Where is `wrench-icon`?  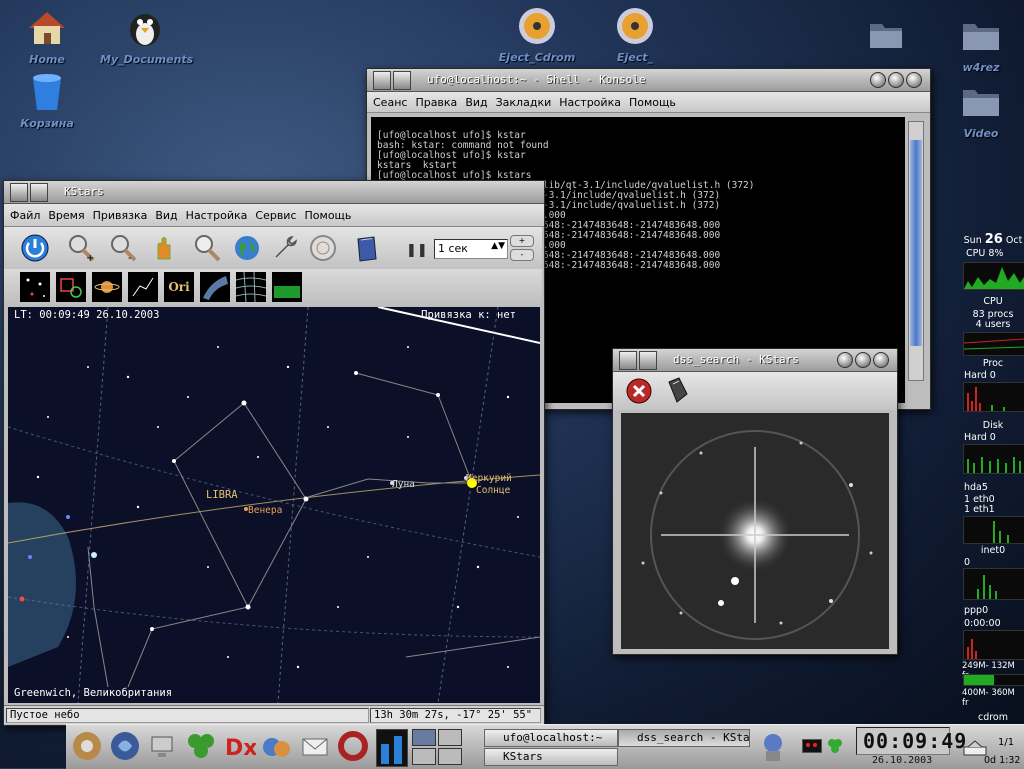 wrench-icon is located at coordinates (285, 248).